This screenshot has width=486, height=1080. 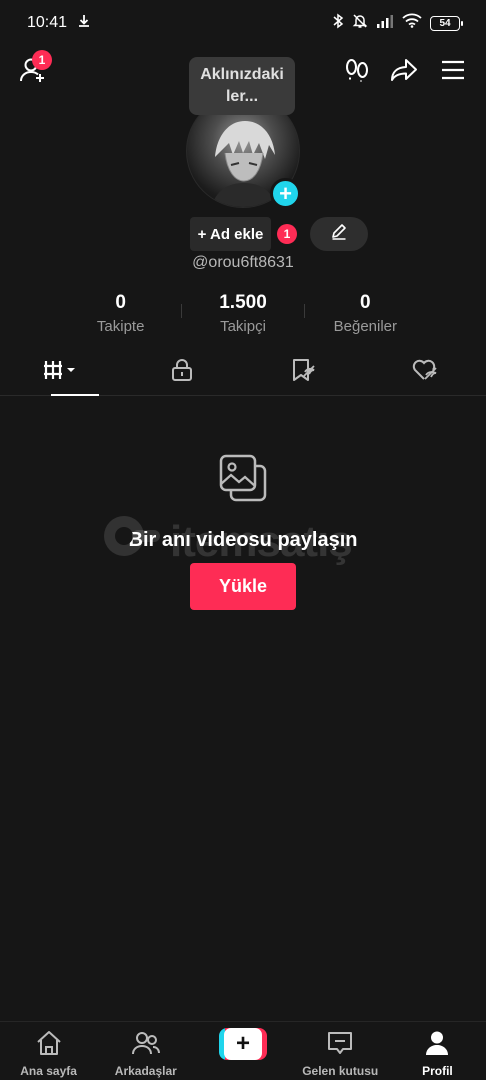 I want to click on nav-friends: Arkadaşlar, so click(x=145, y=1051).